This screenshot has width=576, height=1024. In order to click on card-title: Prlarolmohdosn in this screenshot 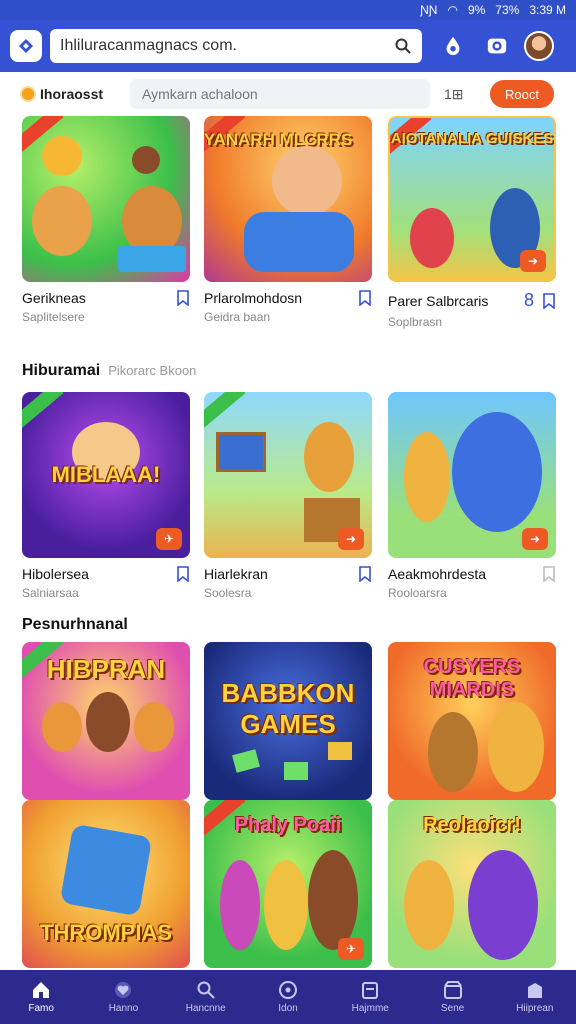, I will do `click(281, 298)`.